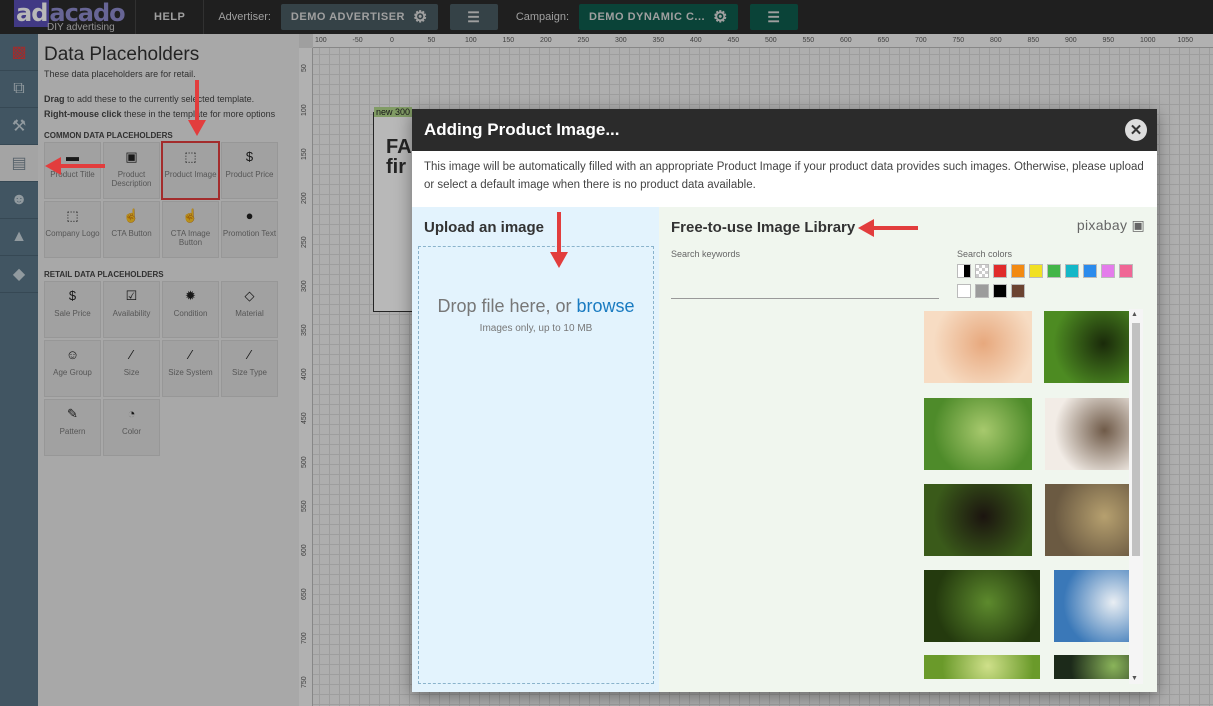 The height and width of the screenshot is (706, 1213). Describe the element at coordinates (706, 254) in the screenshot. I see `search-keywords-label: Search keywords` at that location.